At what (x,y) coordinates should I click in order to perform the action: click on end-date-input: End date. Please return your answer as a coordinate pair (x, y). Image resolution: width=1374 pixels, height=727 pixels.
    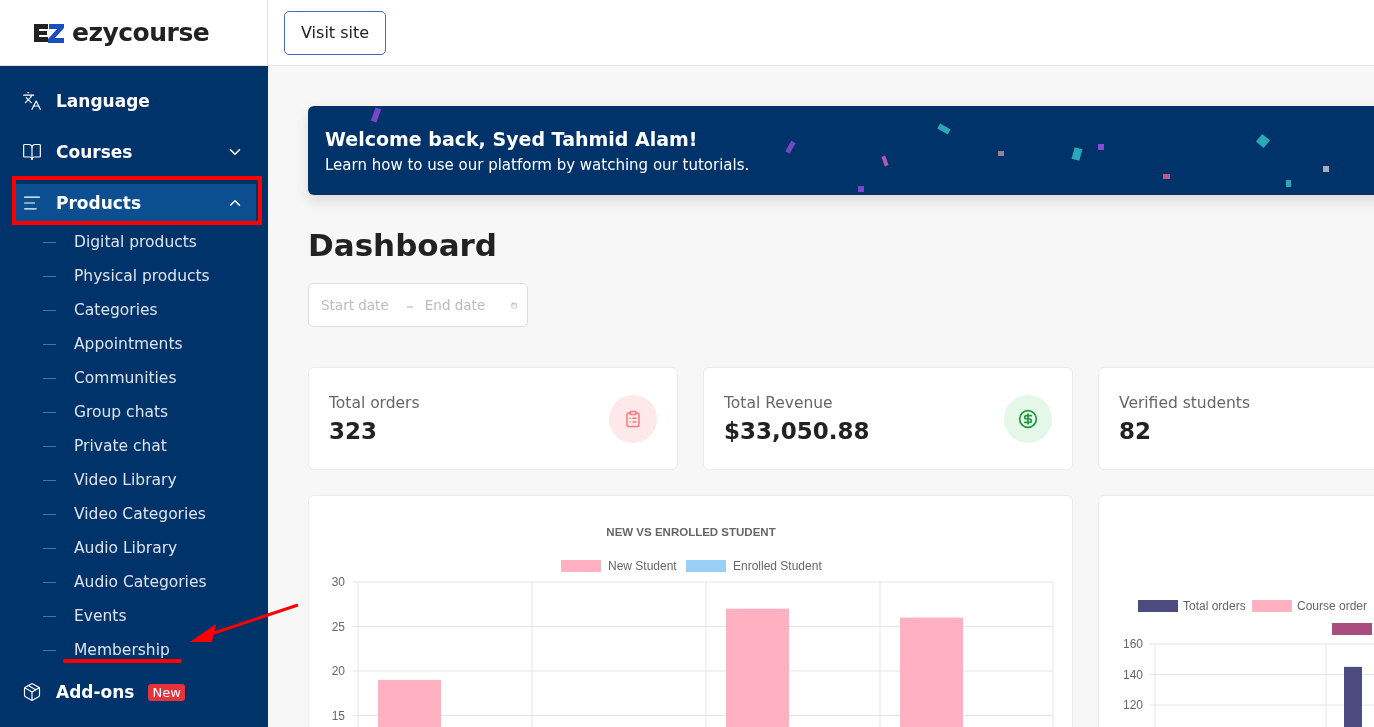
    Looking at the image, I should click on (461, 305).